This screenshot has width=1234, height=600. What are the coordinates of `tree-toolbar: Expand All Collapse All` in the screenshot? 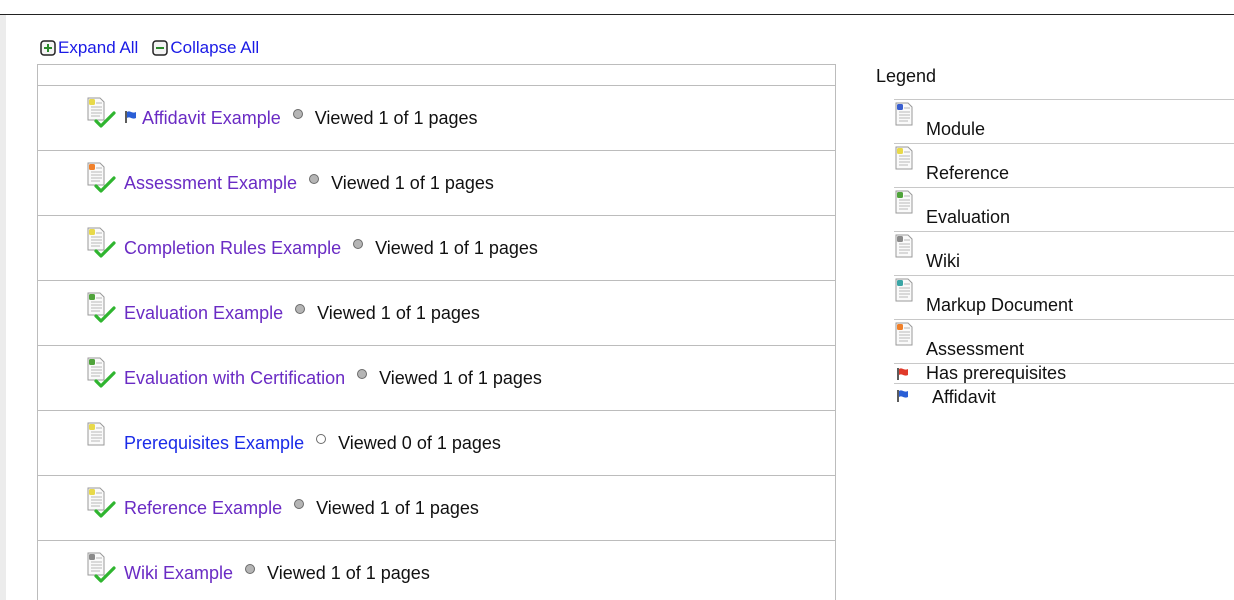 It's located at (156, 48).